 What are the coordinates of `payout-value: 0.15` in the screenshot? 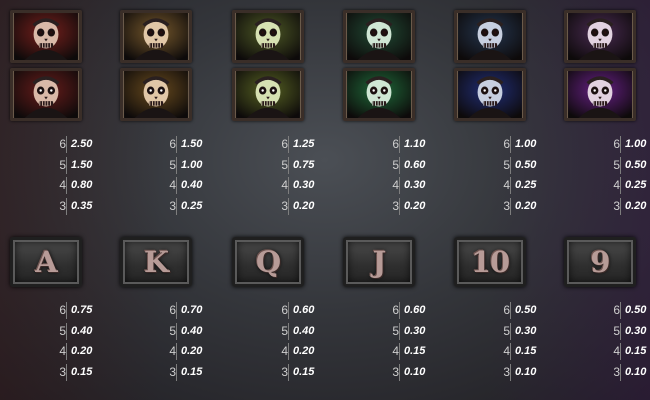 It's located at (526, 351).